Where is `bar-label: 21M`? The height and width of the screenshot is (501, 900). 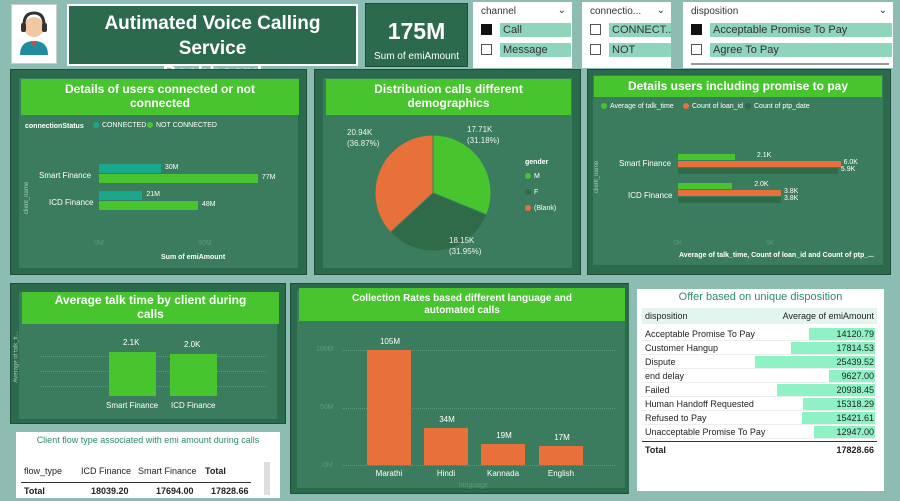 bar-label: 21M is located at coordinates (153, 194).